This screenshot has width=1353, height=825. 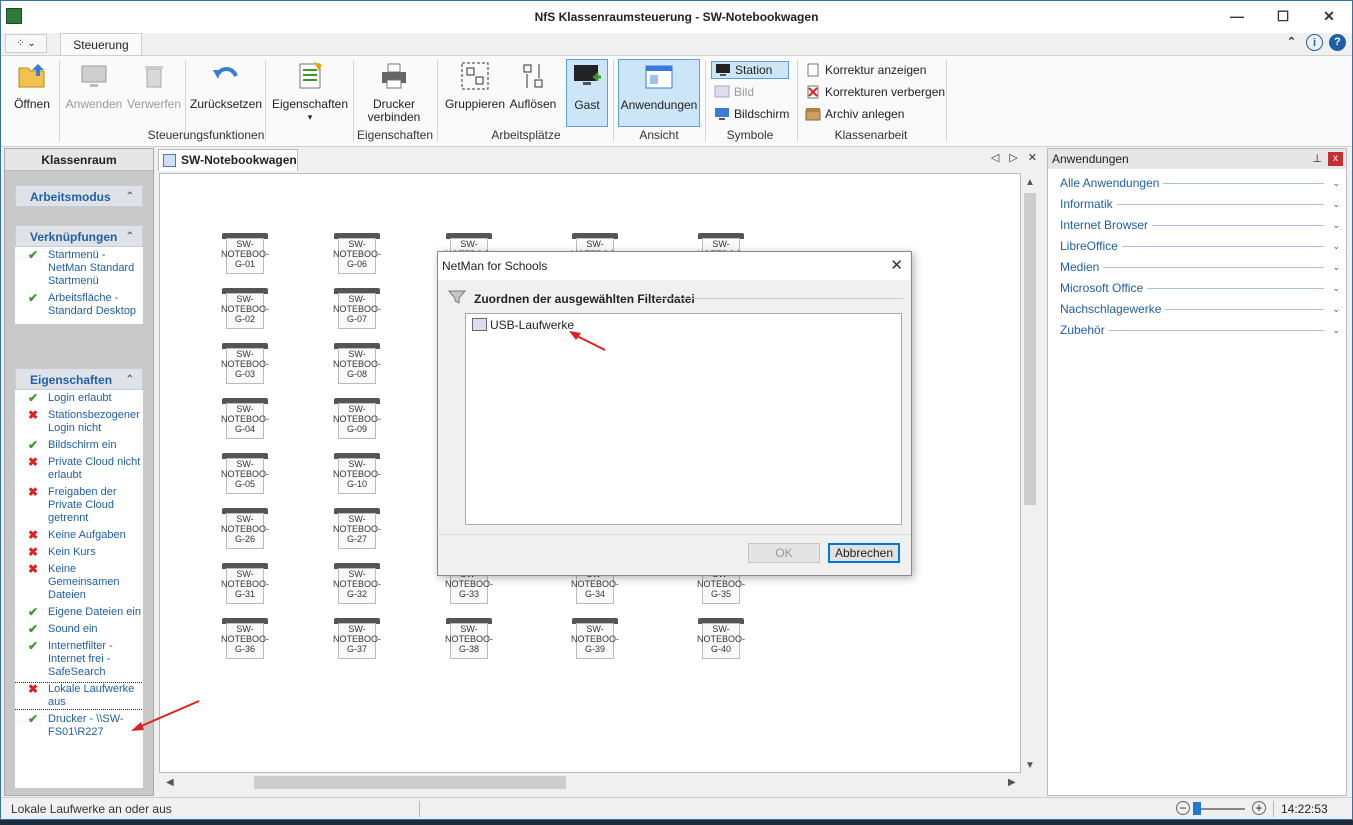 What do you see at coordinates (79, 696) in the screenshot?
I see `lokale-laufwerke-item: ✖ Lokale Laufwerke aus` at bounding box center [79, 696].